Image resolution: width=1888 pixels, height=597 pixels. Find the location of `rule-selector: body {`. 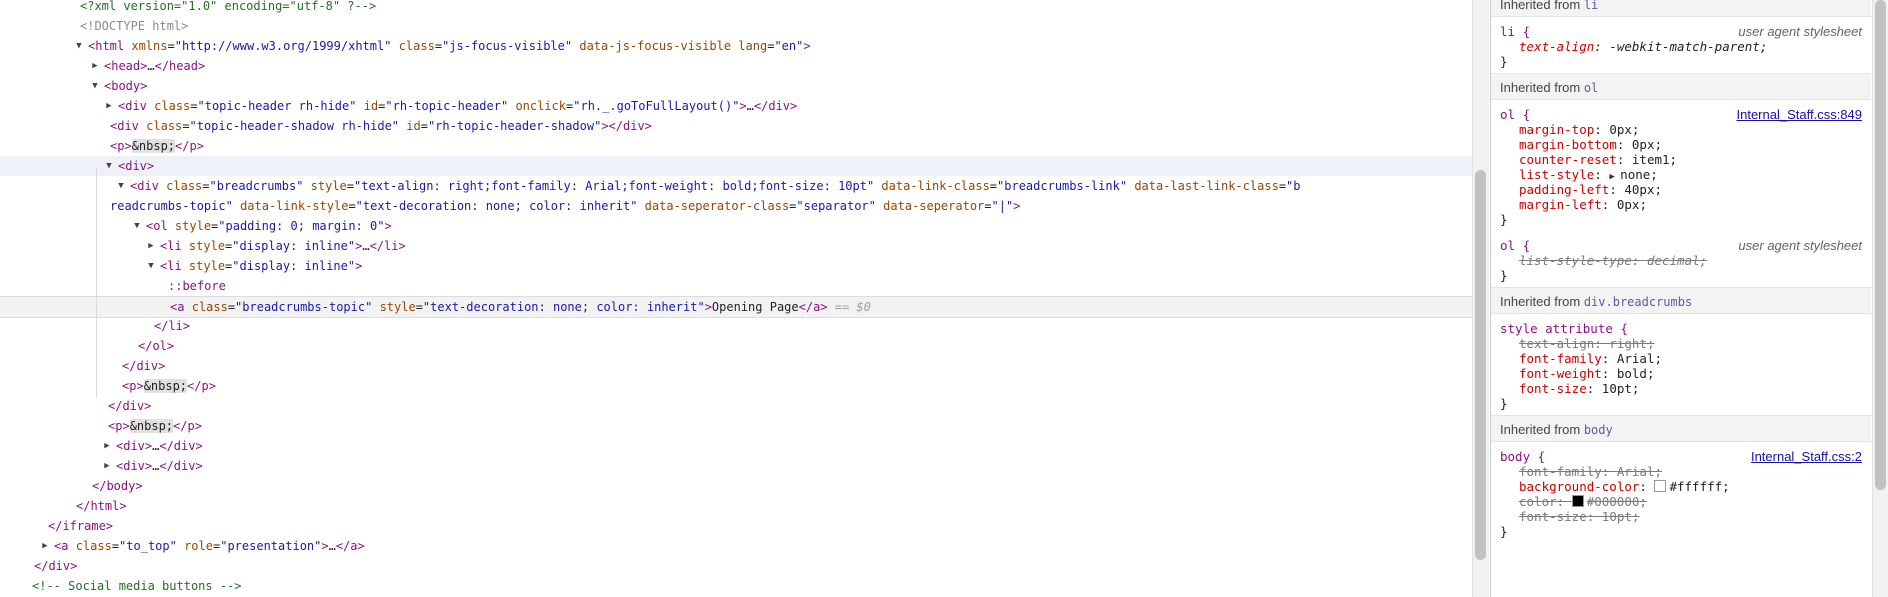

rule-selector: body { is located at coordinates (1522, 456).